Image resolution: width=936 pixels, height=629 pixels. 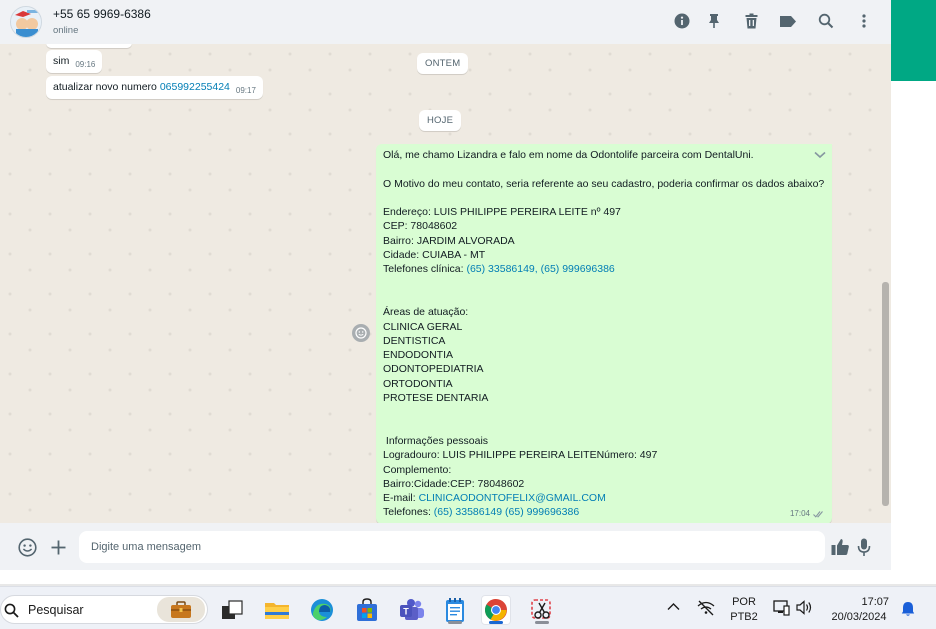 I want to click on contact-info: +55 65 9969-6386 online, so click(x=102, y=22).